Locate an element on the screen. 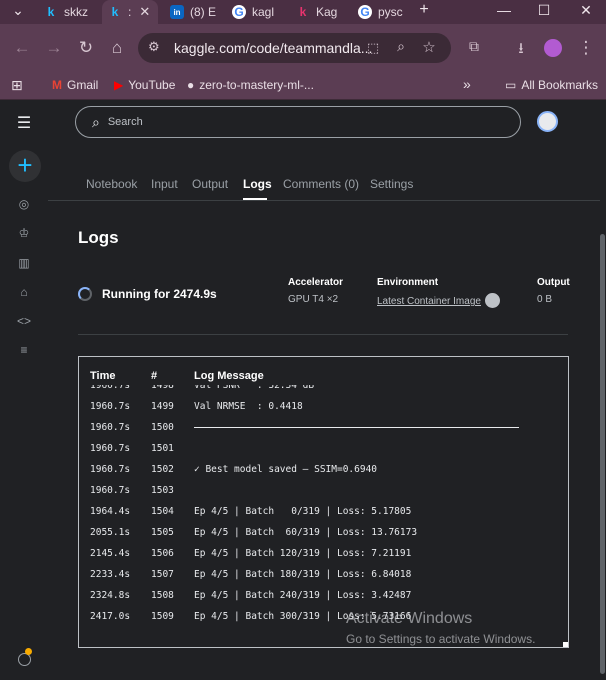 This screenshot has width=606, height=680. accelerator-label: Accelerator is located at coordinates (316, 282).